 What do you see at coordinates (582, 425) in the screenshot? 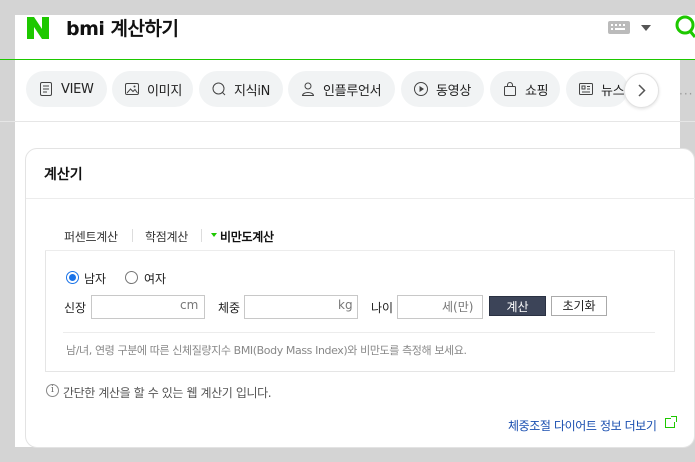
I see `more-info-link: 체중조절 다이어트 정보 더보기` at bounding box center [582, 425].